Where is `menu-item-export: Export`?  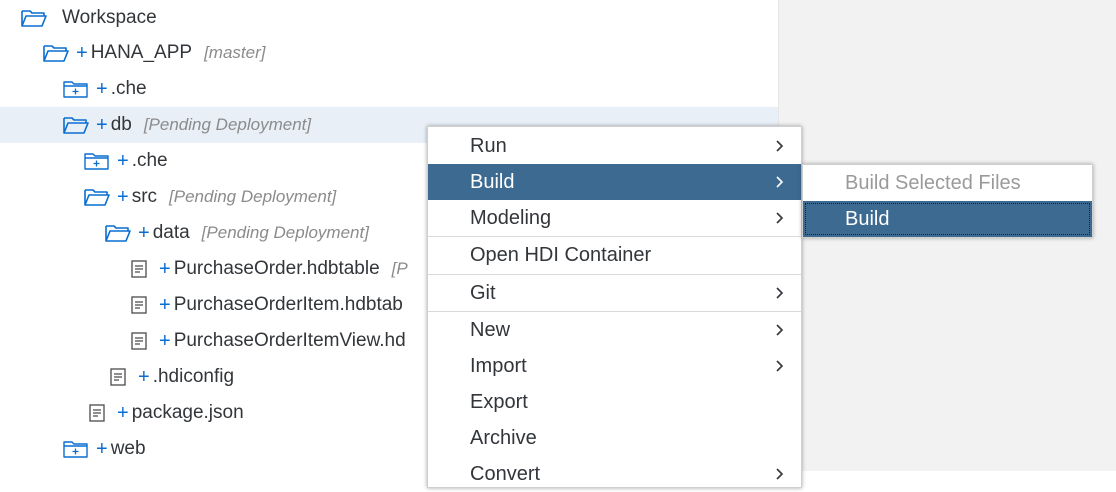
menu-item-export: Export is located at coordinates (614, 402).